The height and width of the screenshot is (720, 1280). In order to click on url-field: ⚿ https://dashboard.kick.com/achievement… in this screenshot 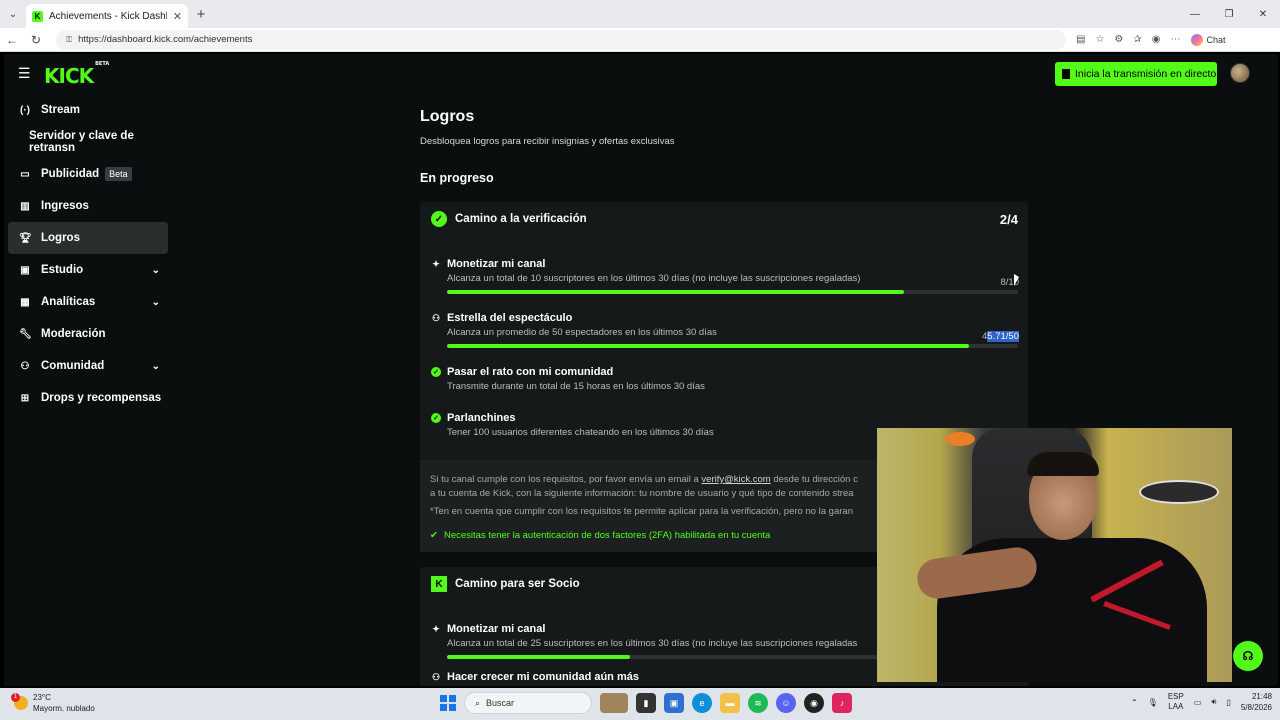, I will do `click(561, 39)`.